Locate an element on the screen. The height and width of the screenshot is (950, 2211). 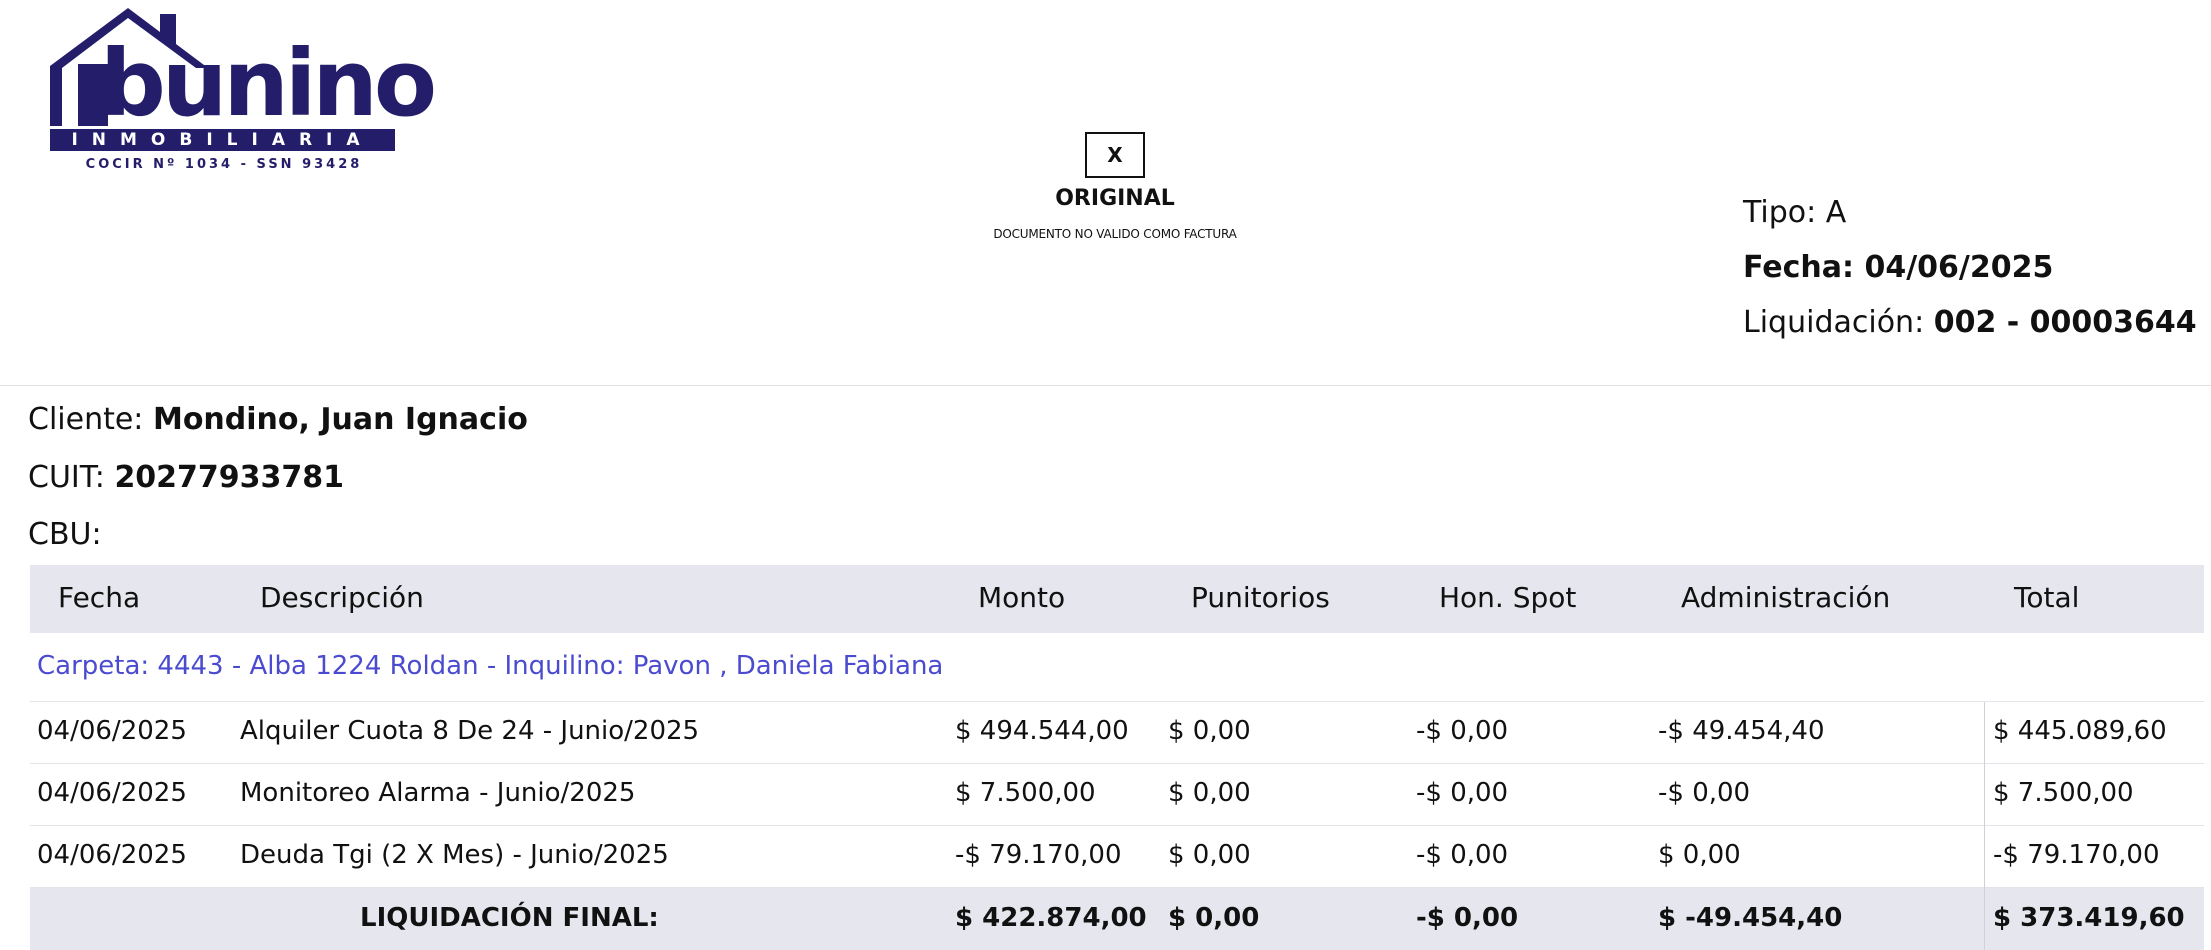
cuit-value: 20277933781 is located at coordinates (229, 477).